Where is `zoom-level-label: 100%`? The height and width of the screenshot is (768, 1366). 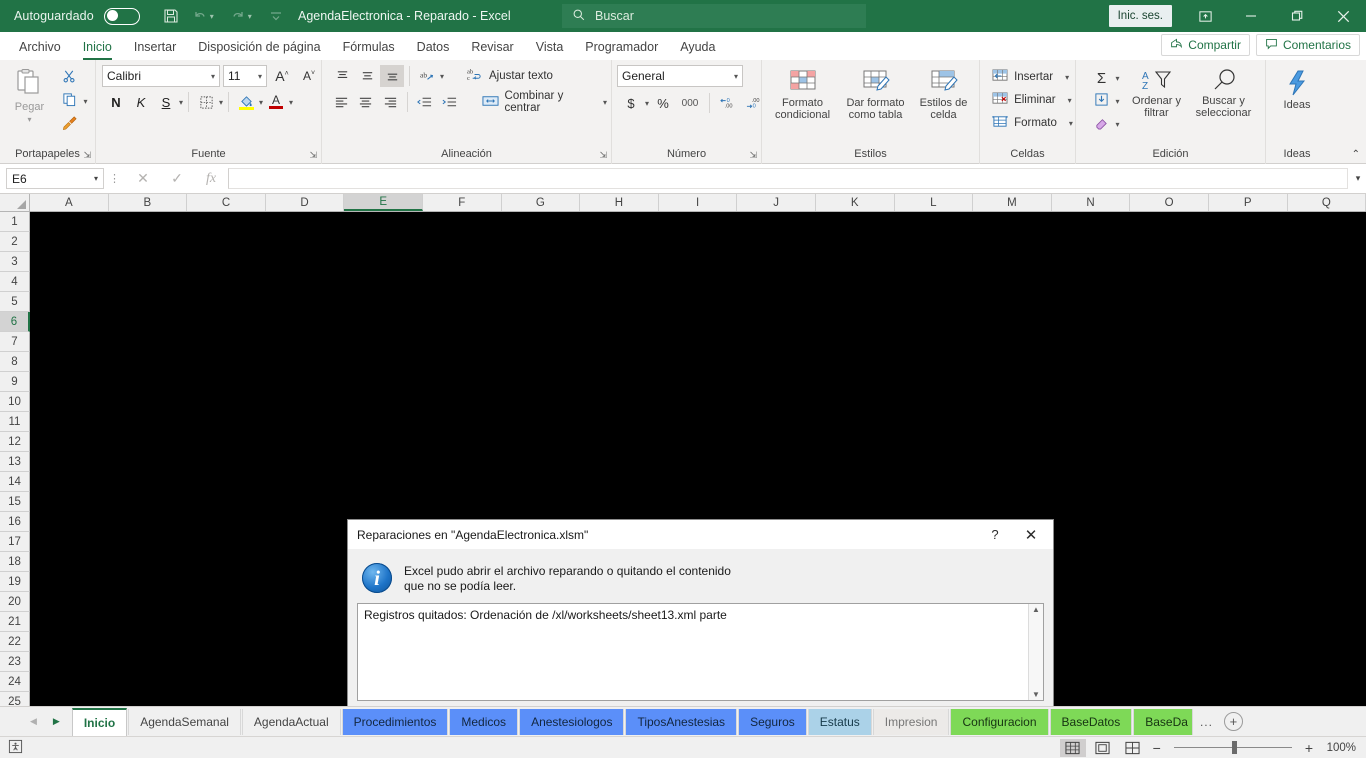 zoom-level-label: 100% is located at coordinates (1338, 748).